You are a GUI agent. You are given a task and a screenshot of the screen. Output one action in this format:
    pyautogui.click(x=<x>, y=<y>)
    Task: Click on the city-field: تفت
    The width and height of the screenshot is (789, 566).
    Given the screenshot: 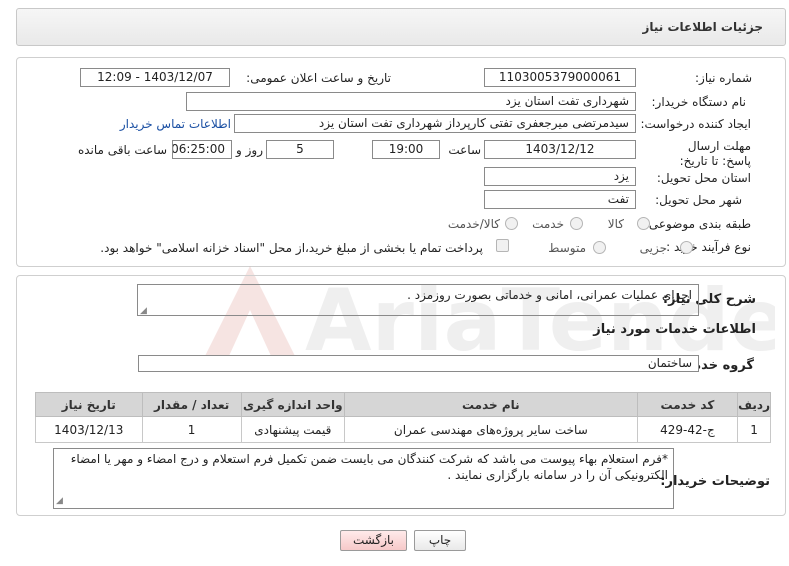 What is the action you would take?
    pyautogui.click(x=560, y=199)
    